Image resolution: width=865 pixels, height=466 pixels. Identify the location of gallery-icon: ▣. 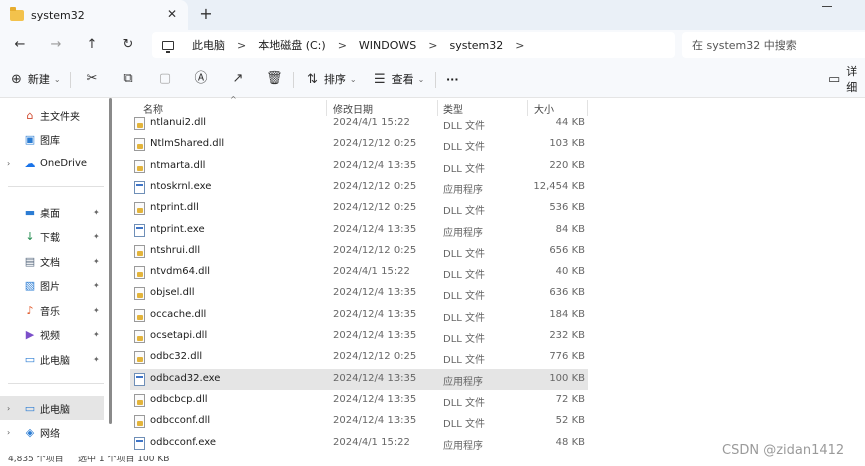
(30, 139).